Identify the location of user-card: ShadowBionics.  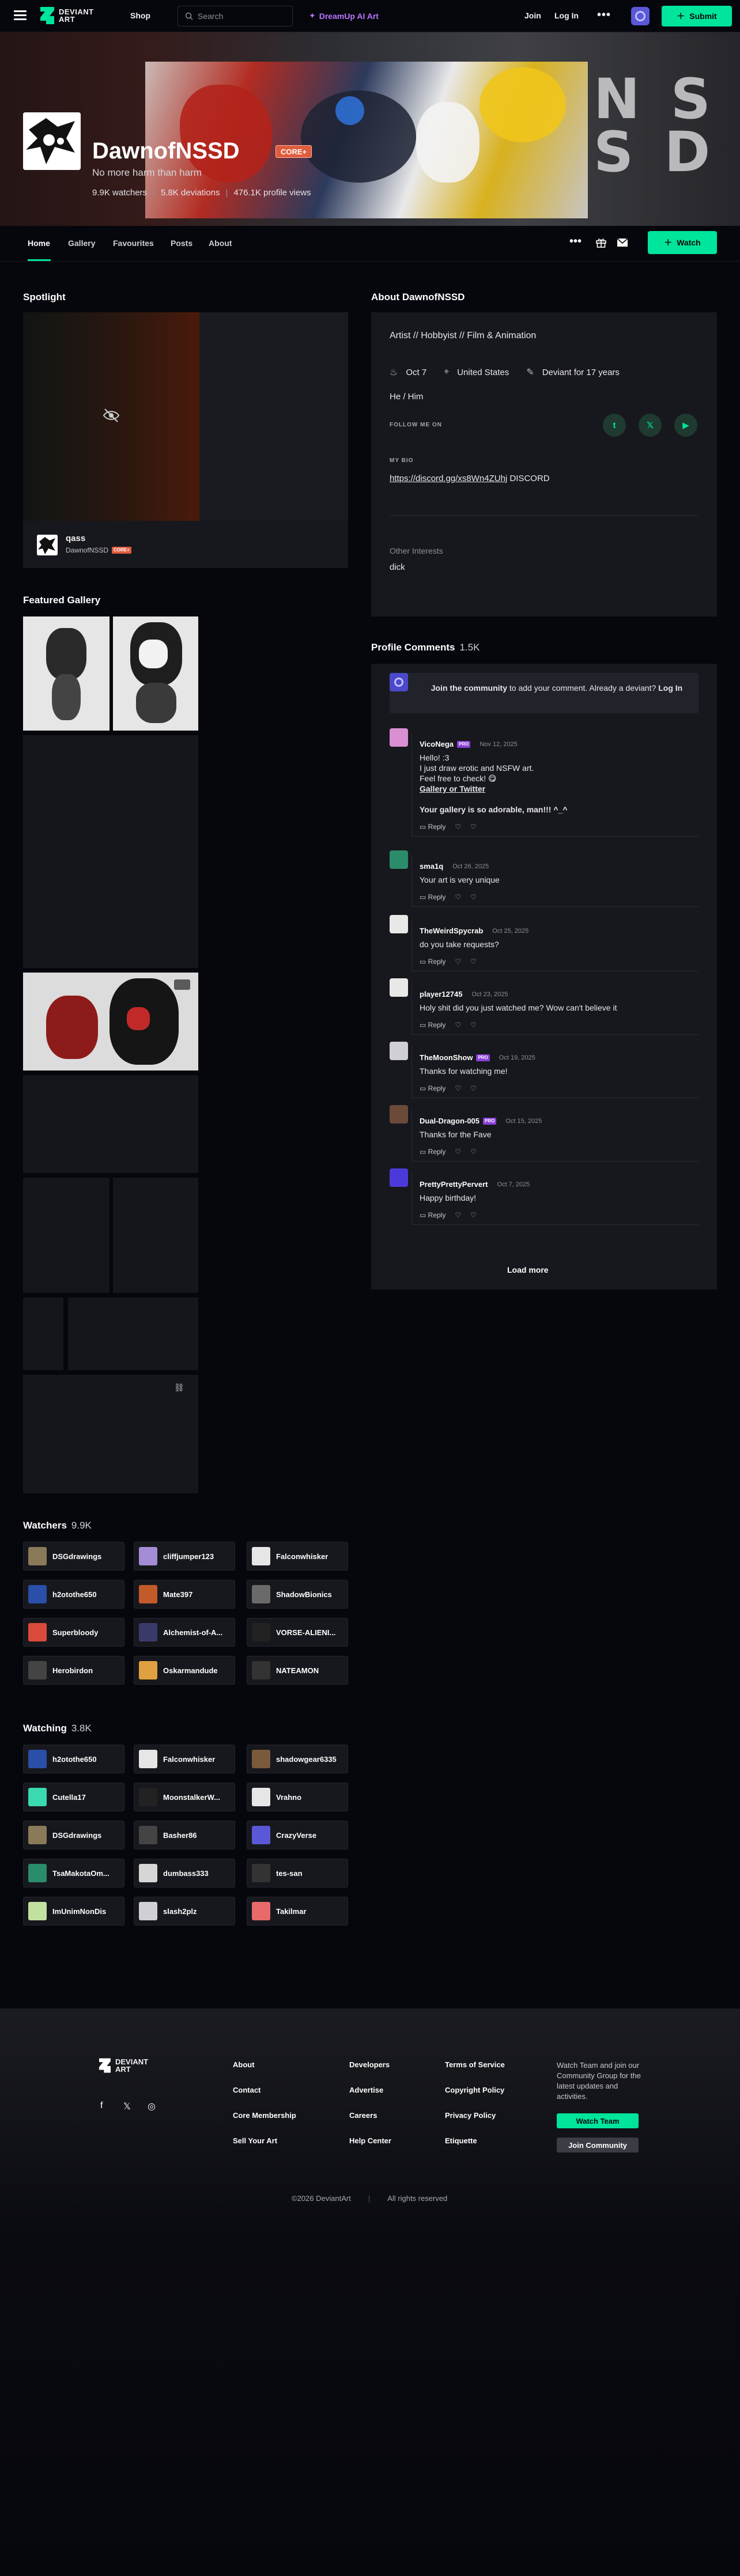
(297, 1594).